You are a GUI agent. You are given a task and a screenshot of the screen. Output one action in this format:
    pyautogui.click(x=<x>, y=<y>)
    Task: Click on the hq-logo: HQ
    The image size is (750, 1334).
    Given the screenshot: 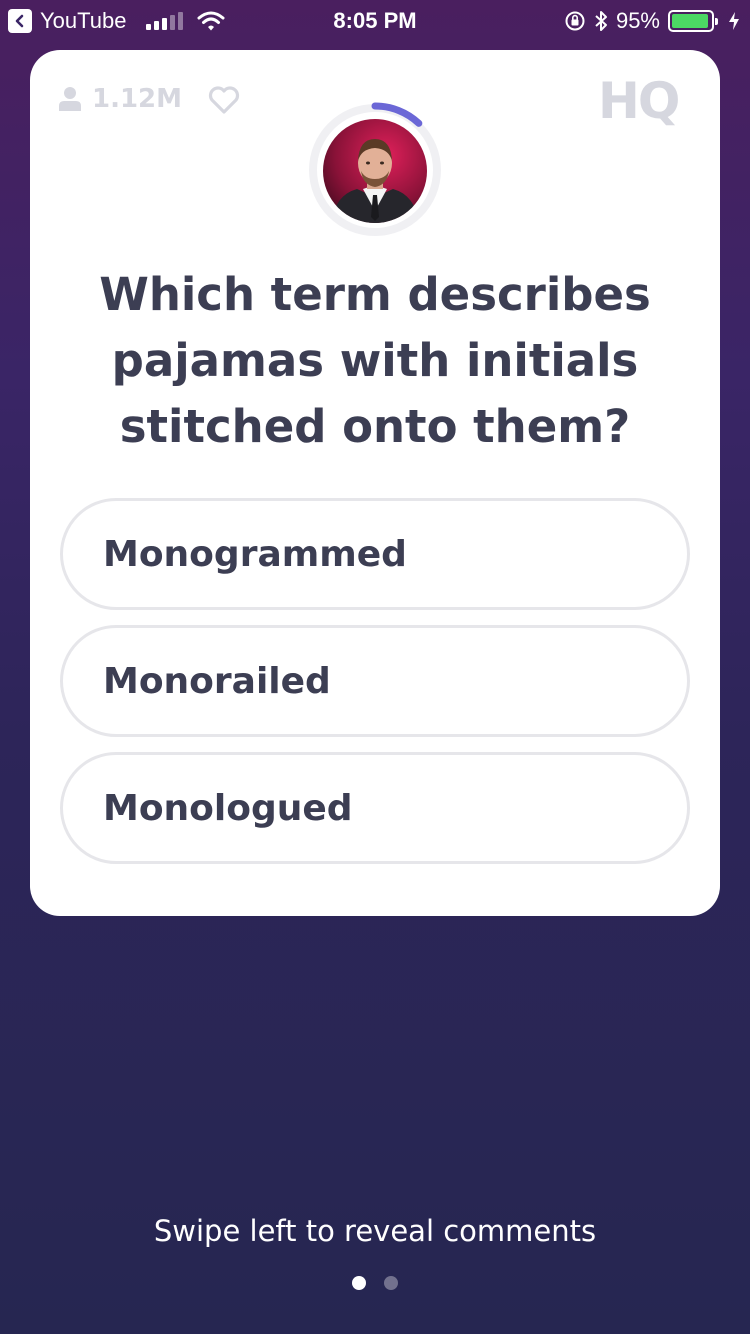 What is the action you would take?
    pyautogui.click(x=639, y=101)
    